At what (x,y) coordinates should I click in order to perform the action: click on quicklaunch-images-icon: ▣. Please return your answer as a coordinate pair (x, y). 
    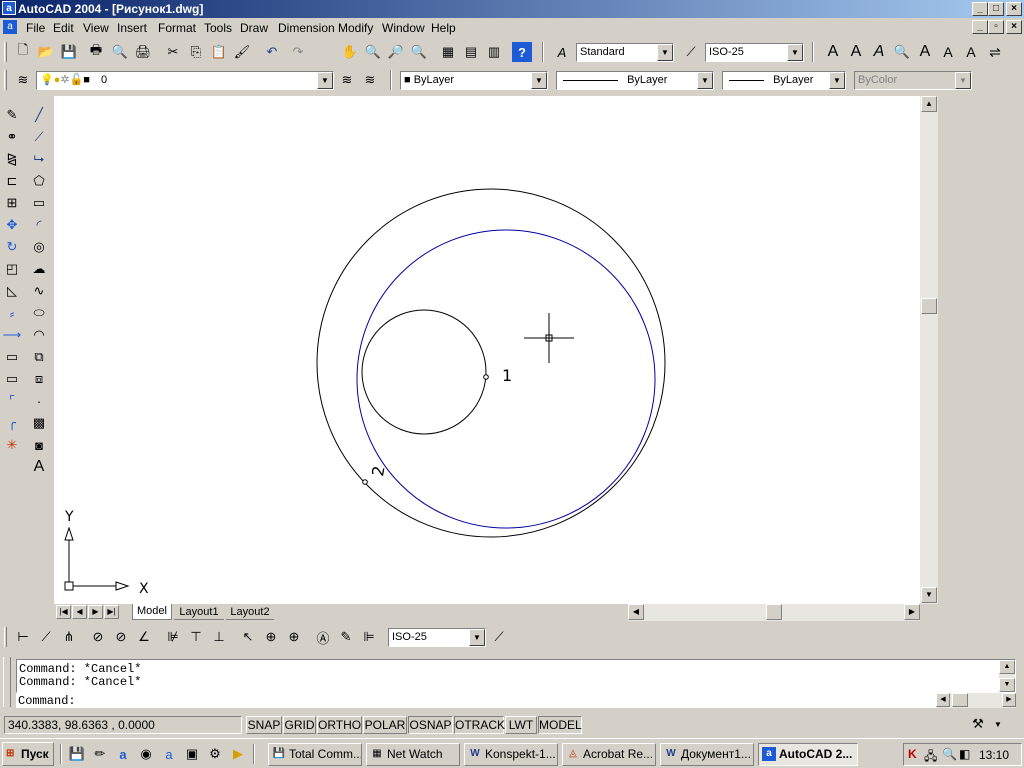
    Looking at the image, I should click on (192, 754).